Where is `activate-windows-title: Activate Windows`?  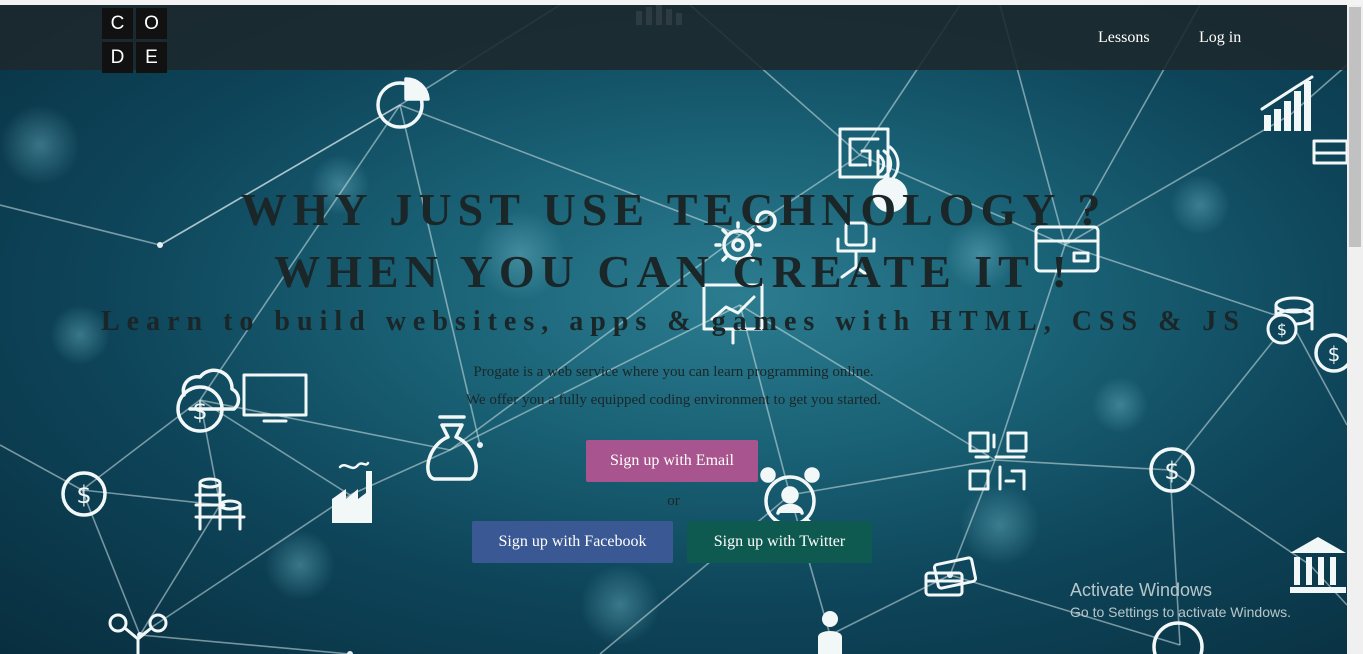
activate-windows-title: Activate Windows is located at coordinates (1141, 590).